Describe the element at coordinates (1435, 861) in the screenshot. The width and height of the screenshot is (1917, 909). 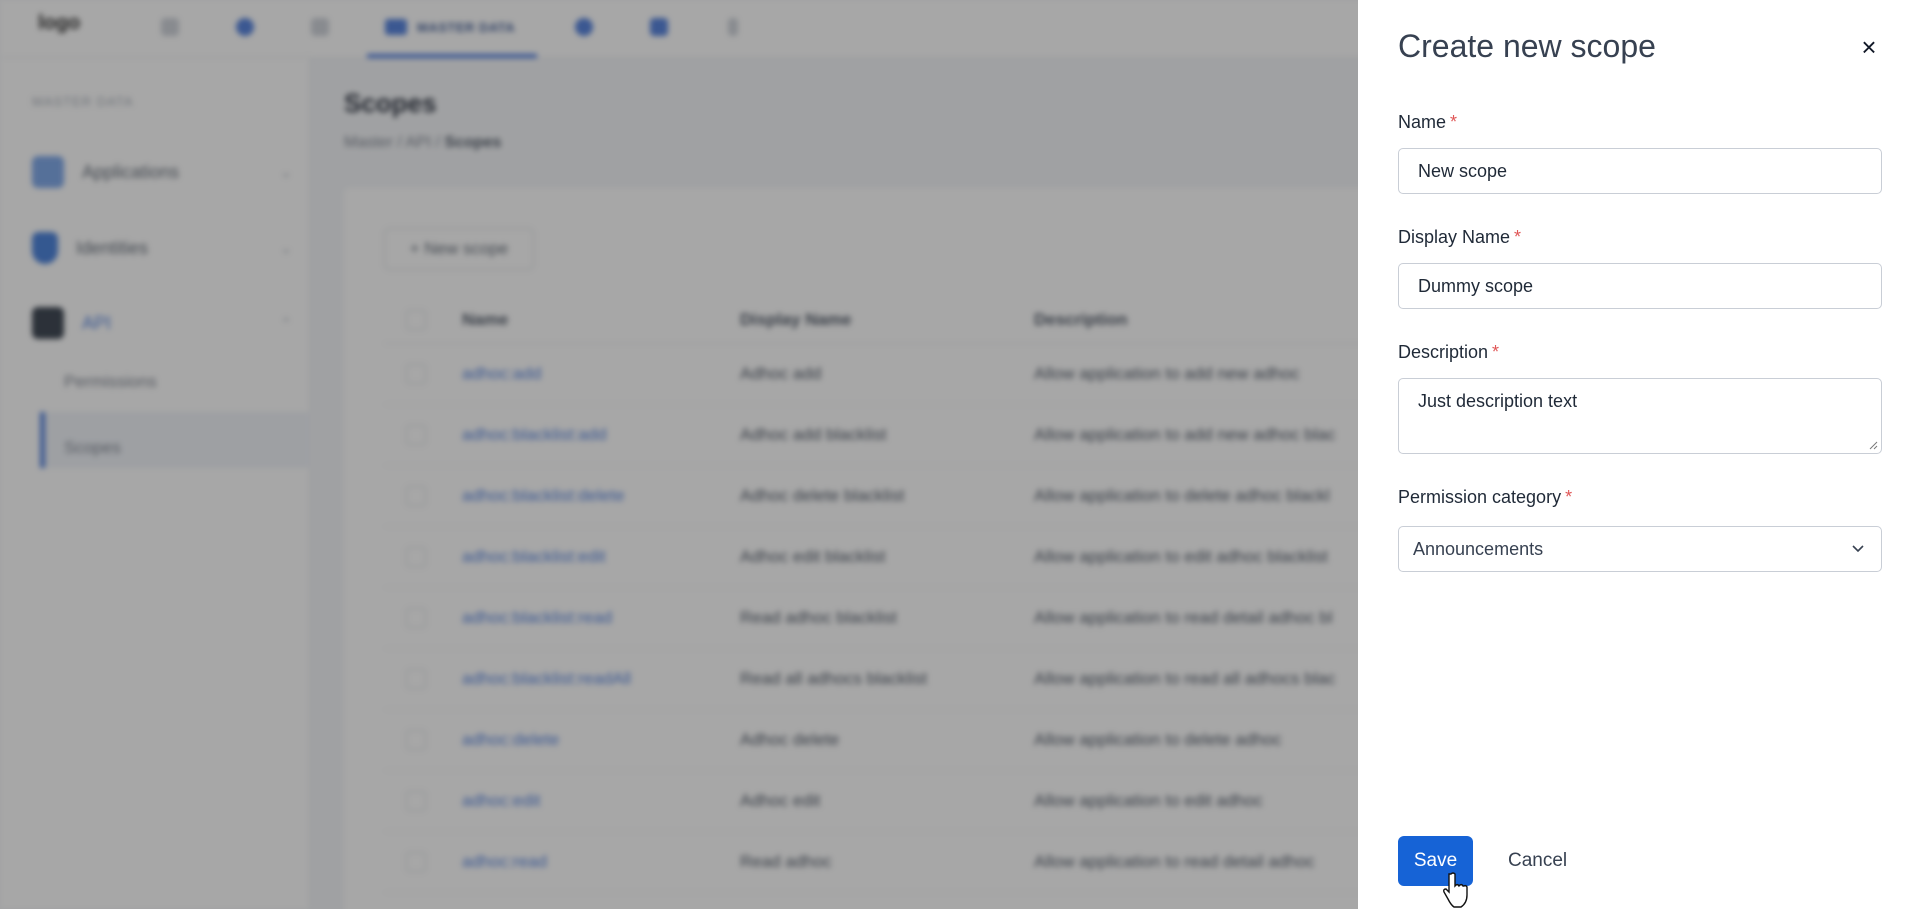
I see `save-button: Save` at that location.